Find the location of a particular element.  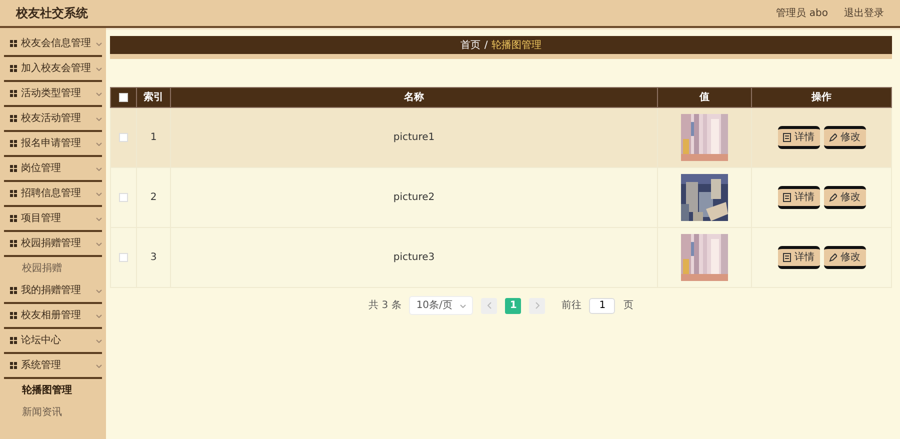

sidebar-item: 招聘信息管理 is located at coordinates (53, 194).